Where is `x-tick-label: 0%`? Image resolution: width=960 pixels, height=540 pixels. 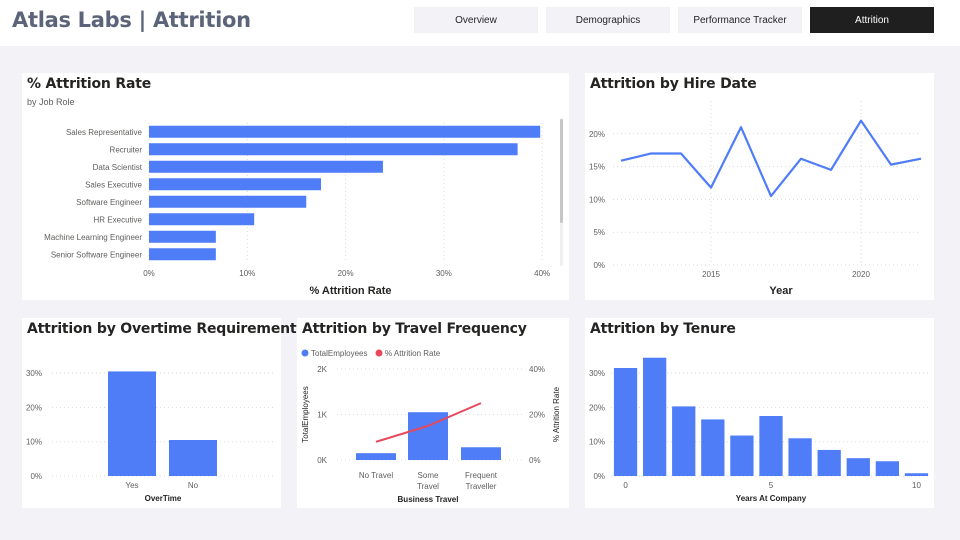 x-tick-label: 0% is located at coordinates (149, 273).